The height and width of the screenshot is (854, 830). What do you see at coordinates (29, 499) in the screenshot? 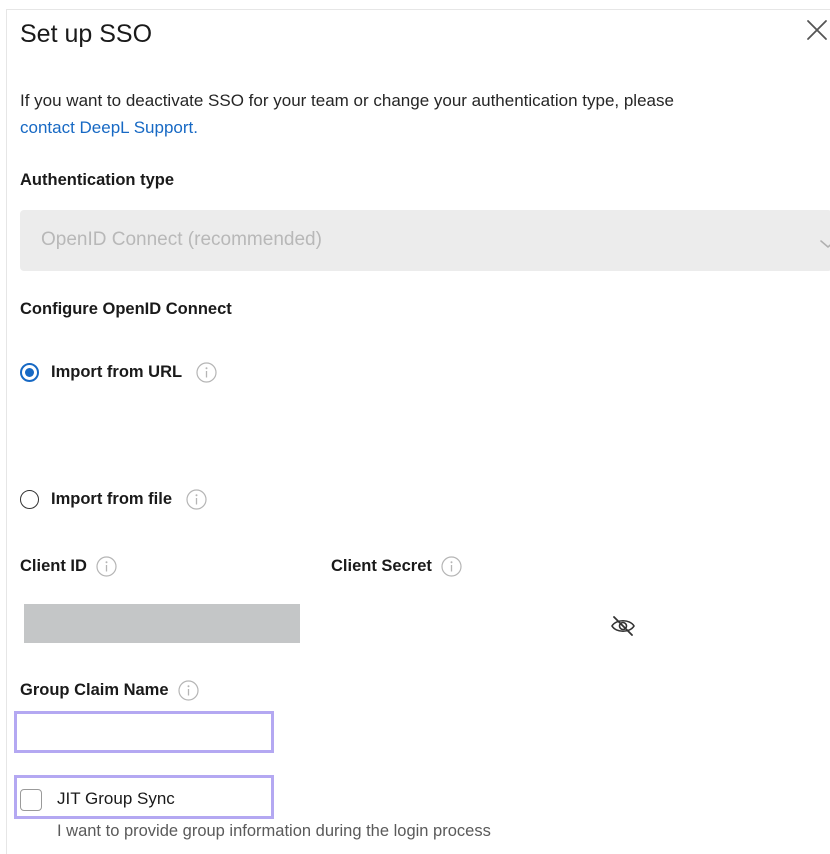
I see `radio-import-file-control` at bounding box center [29, 499].